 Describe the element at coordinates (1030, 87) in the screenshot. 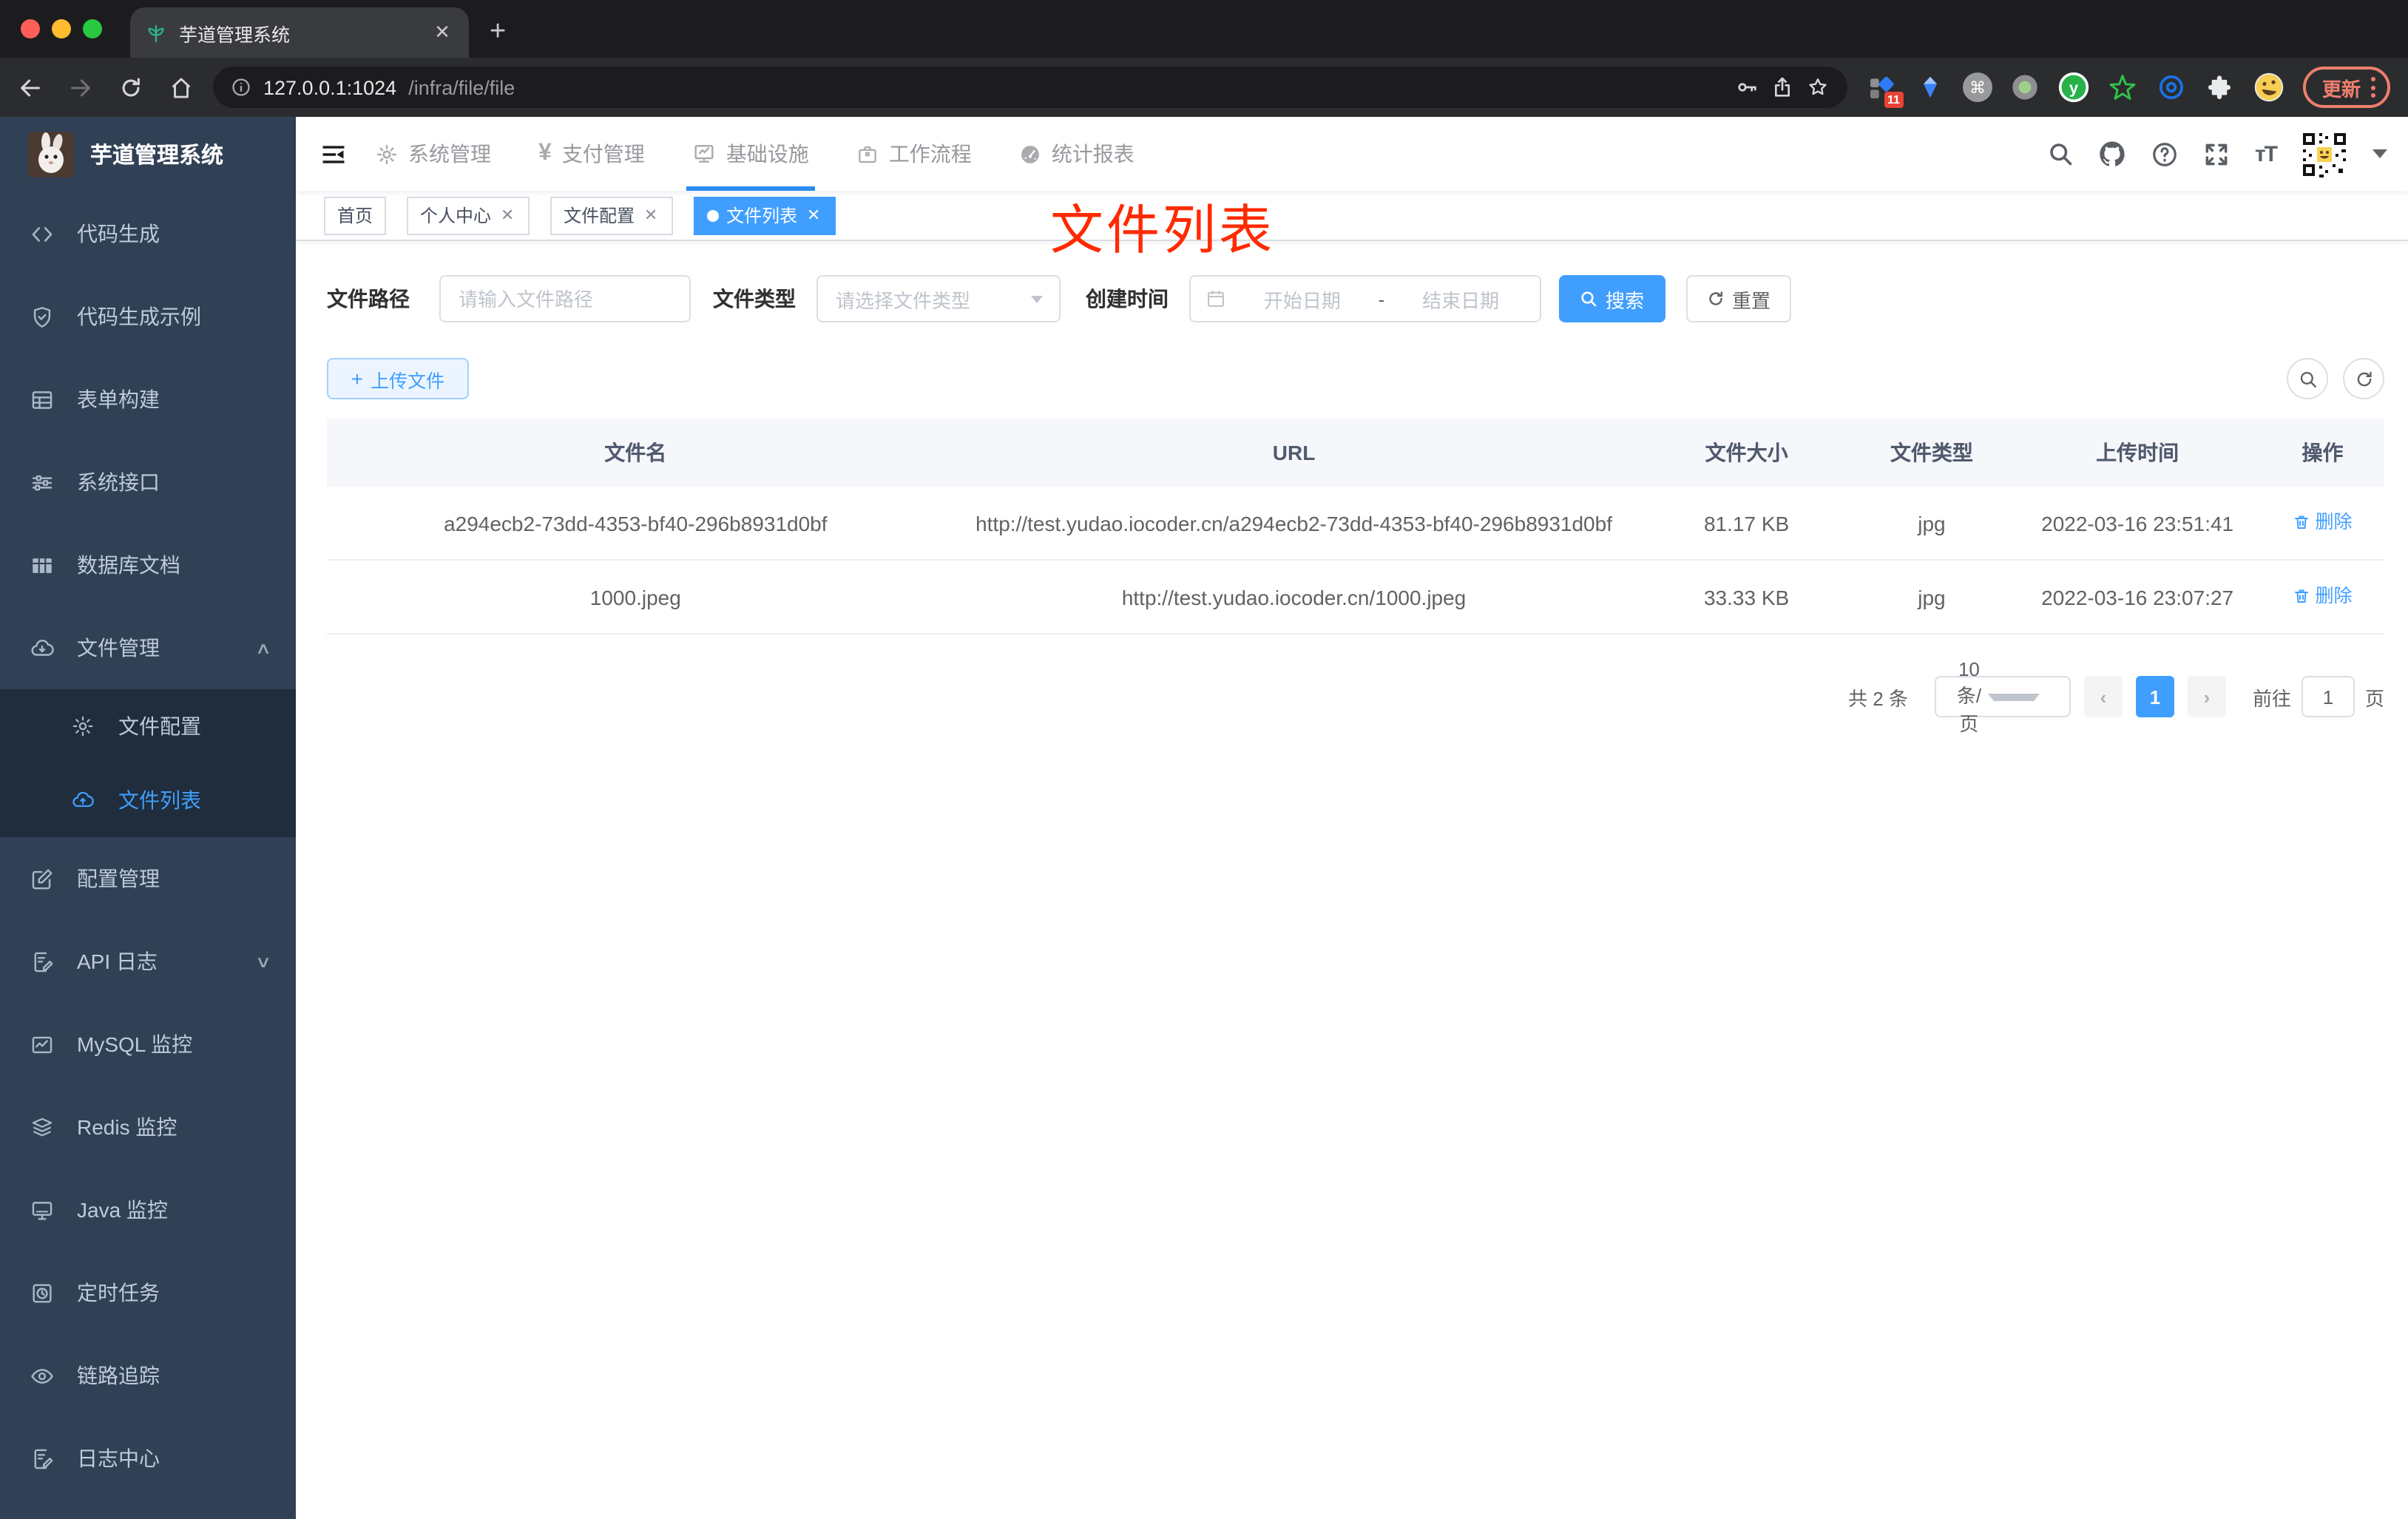

I see `address-bar: 127.0.0.1:1024/infra/file/file` at that location.